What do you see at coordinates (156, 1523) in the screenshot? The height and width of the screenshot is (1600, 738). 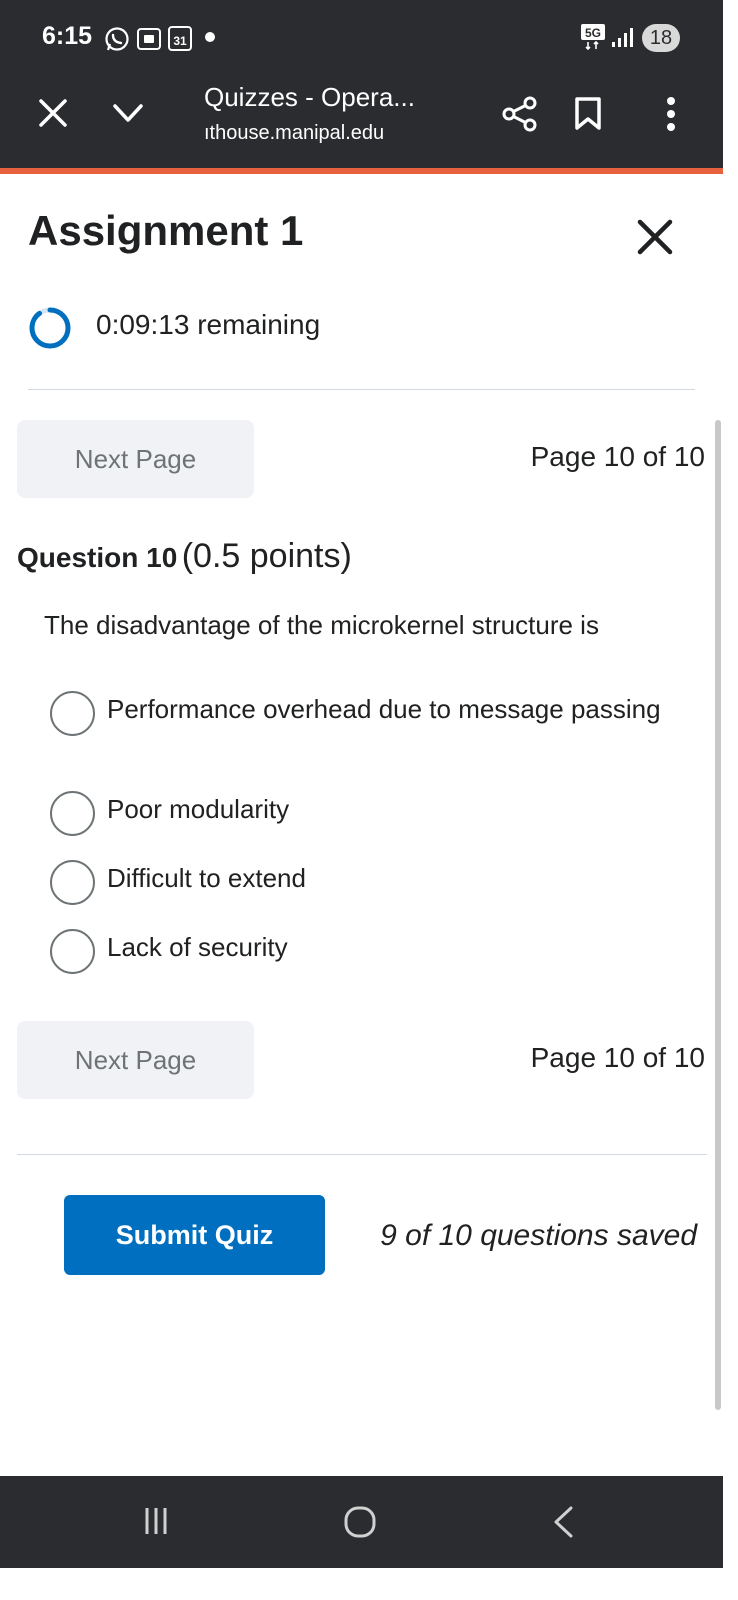 I see `recent-apps-icon` at bounding box center [156, 1523].